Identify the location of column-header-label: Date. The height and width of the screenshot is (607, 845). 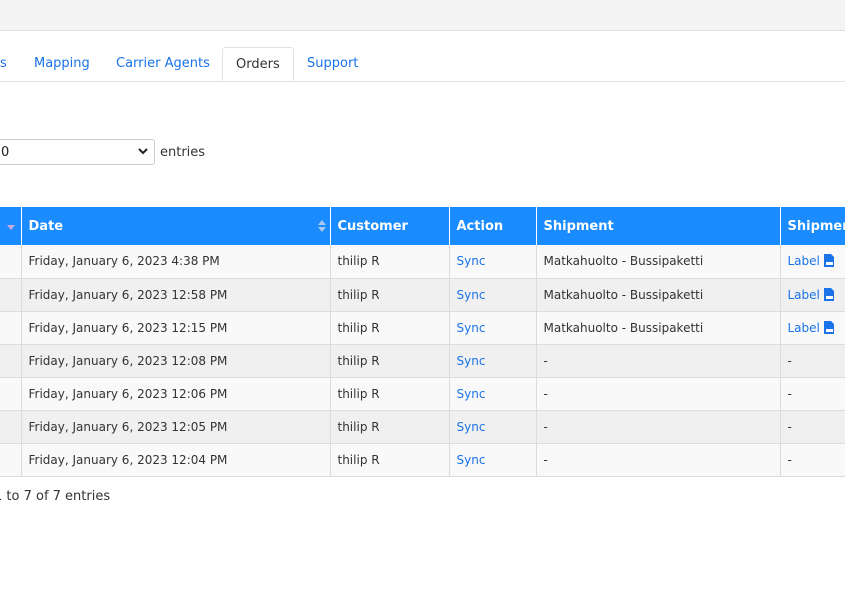
(46, 226).